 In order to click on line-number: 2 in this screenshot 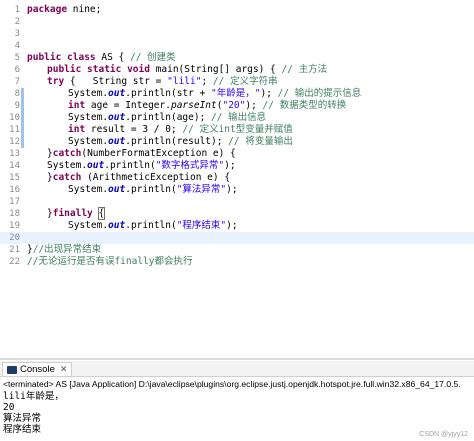, I will do `click(17, 22)`.